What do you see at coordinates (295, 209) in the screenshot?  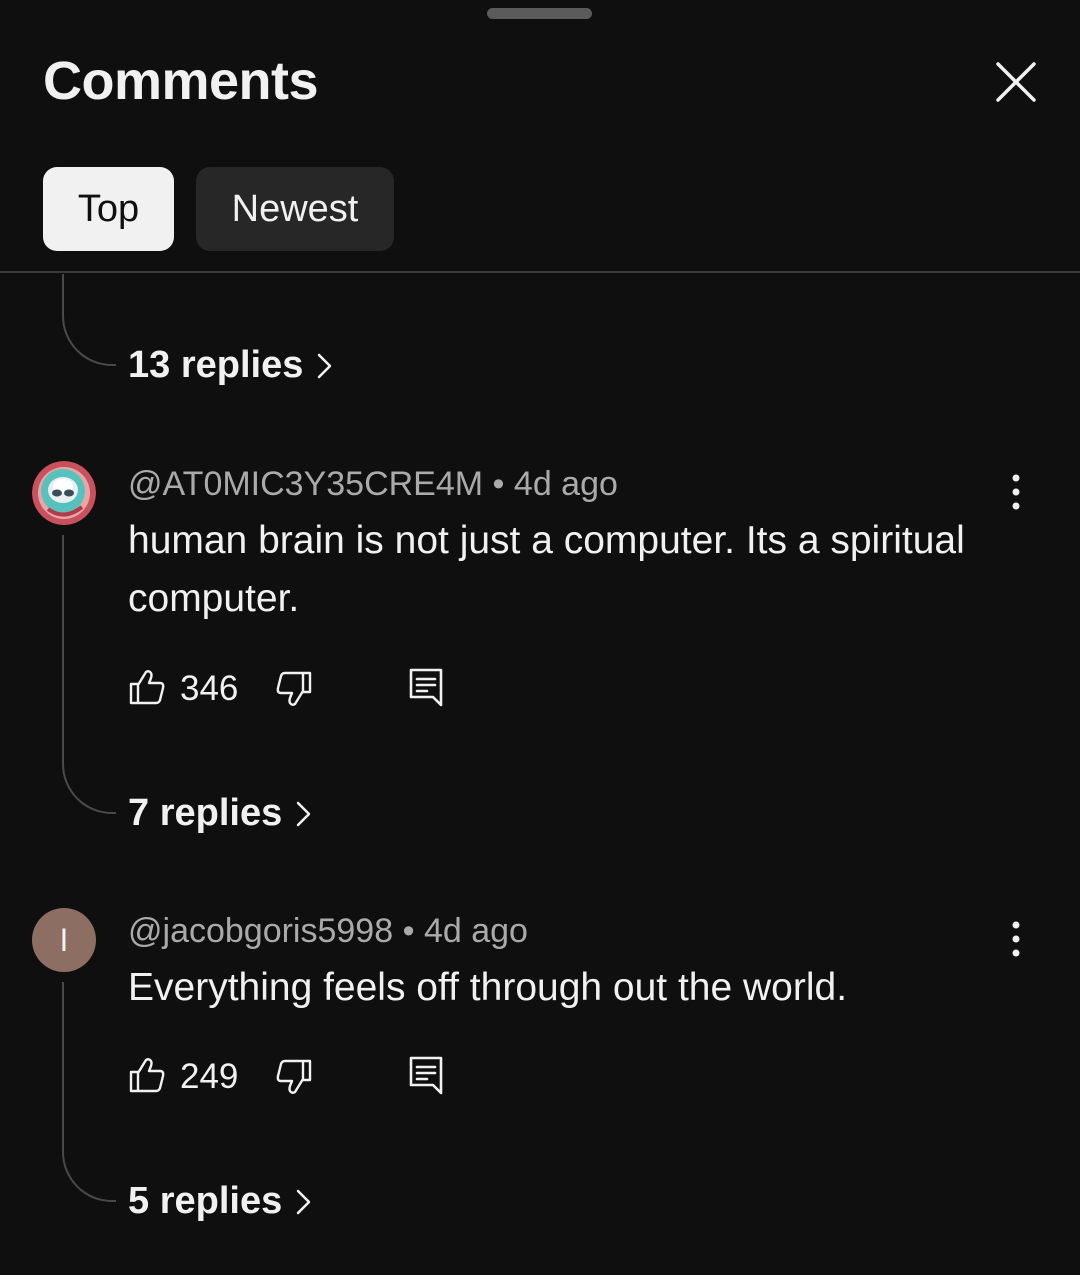 I see `tab-newest: Newest` at bounding box center [295, 209].